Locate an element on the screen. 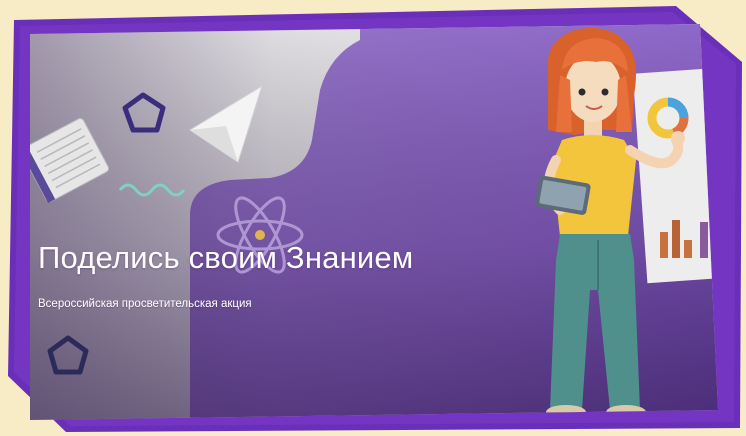  banner-subtitle: Всероссийская просветительская акция is located at coordinates (145, 304).